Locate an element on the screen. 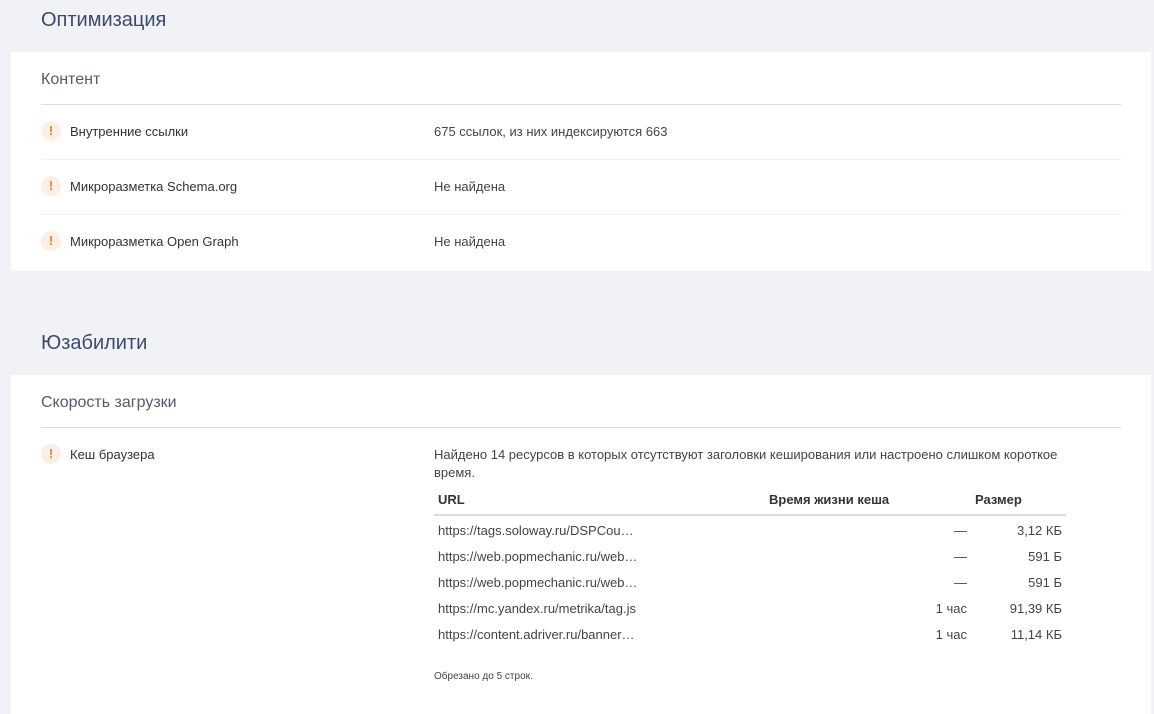 This screenshot has width=1154, height=714. column-header-cache-lifetime: Время жизни кеша is located at coordinates (829, 499).